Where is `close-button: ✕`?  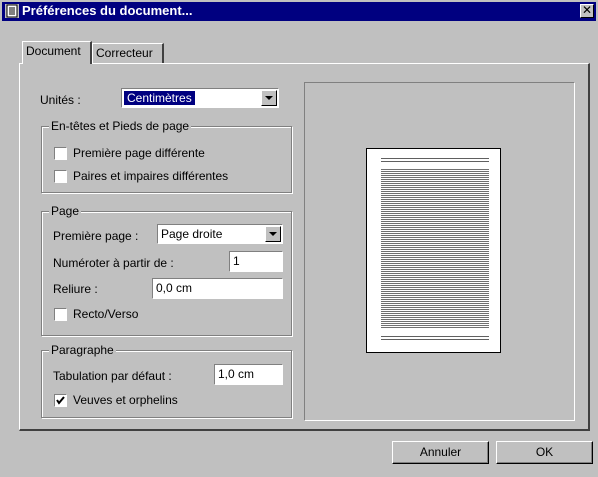
close-button: ✕ is located at coordinates (587, 11).